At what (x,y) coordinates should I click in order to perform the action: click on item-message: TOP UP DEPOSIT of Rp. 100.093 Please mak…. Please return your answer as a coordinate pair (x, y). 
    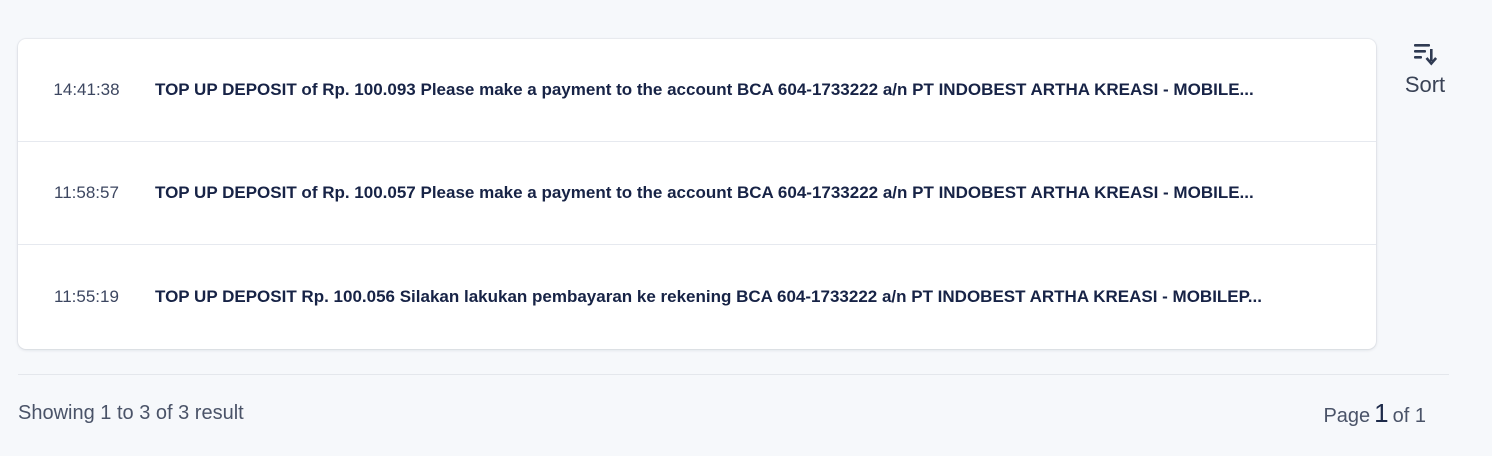
    Looking at the image, I should click on (704, 89).